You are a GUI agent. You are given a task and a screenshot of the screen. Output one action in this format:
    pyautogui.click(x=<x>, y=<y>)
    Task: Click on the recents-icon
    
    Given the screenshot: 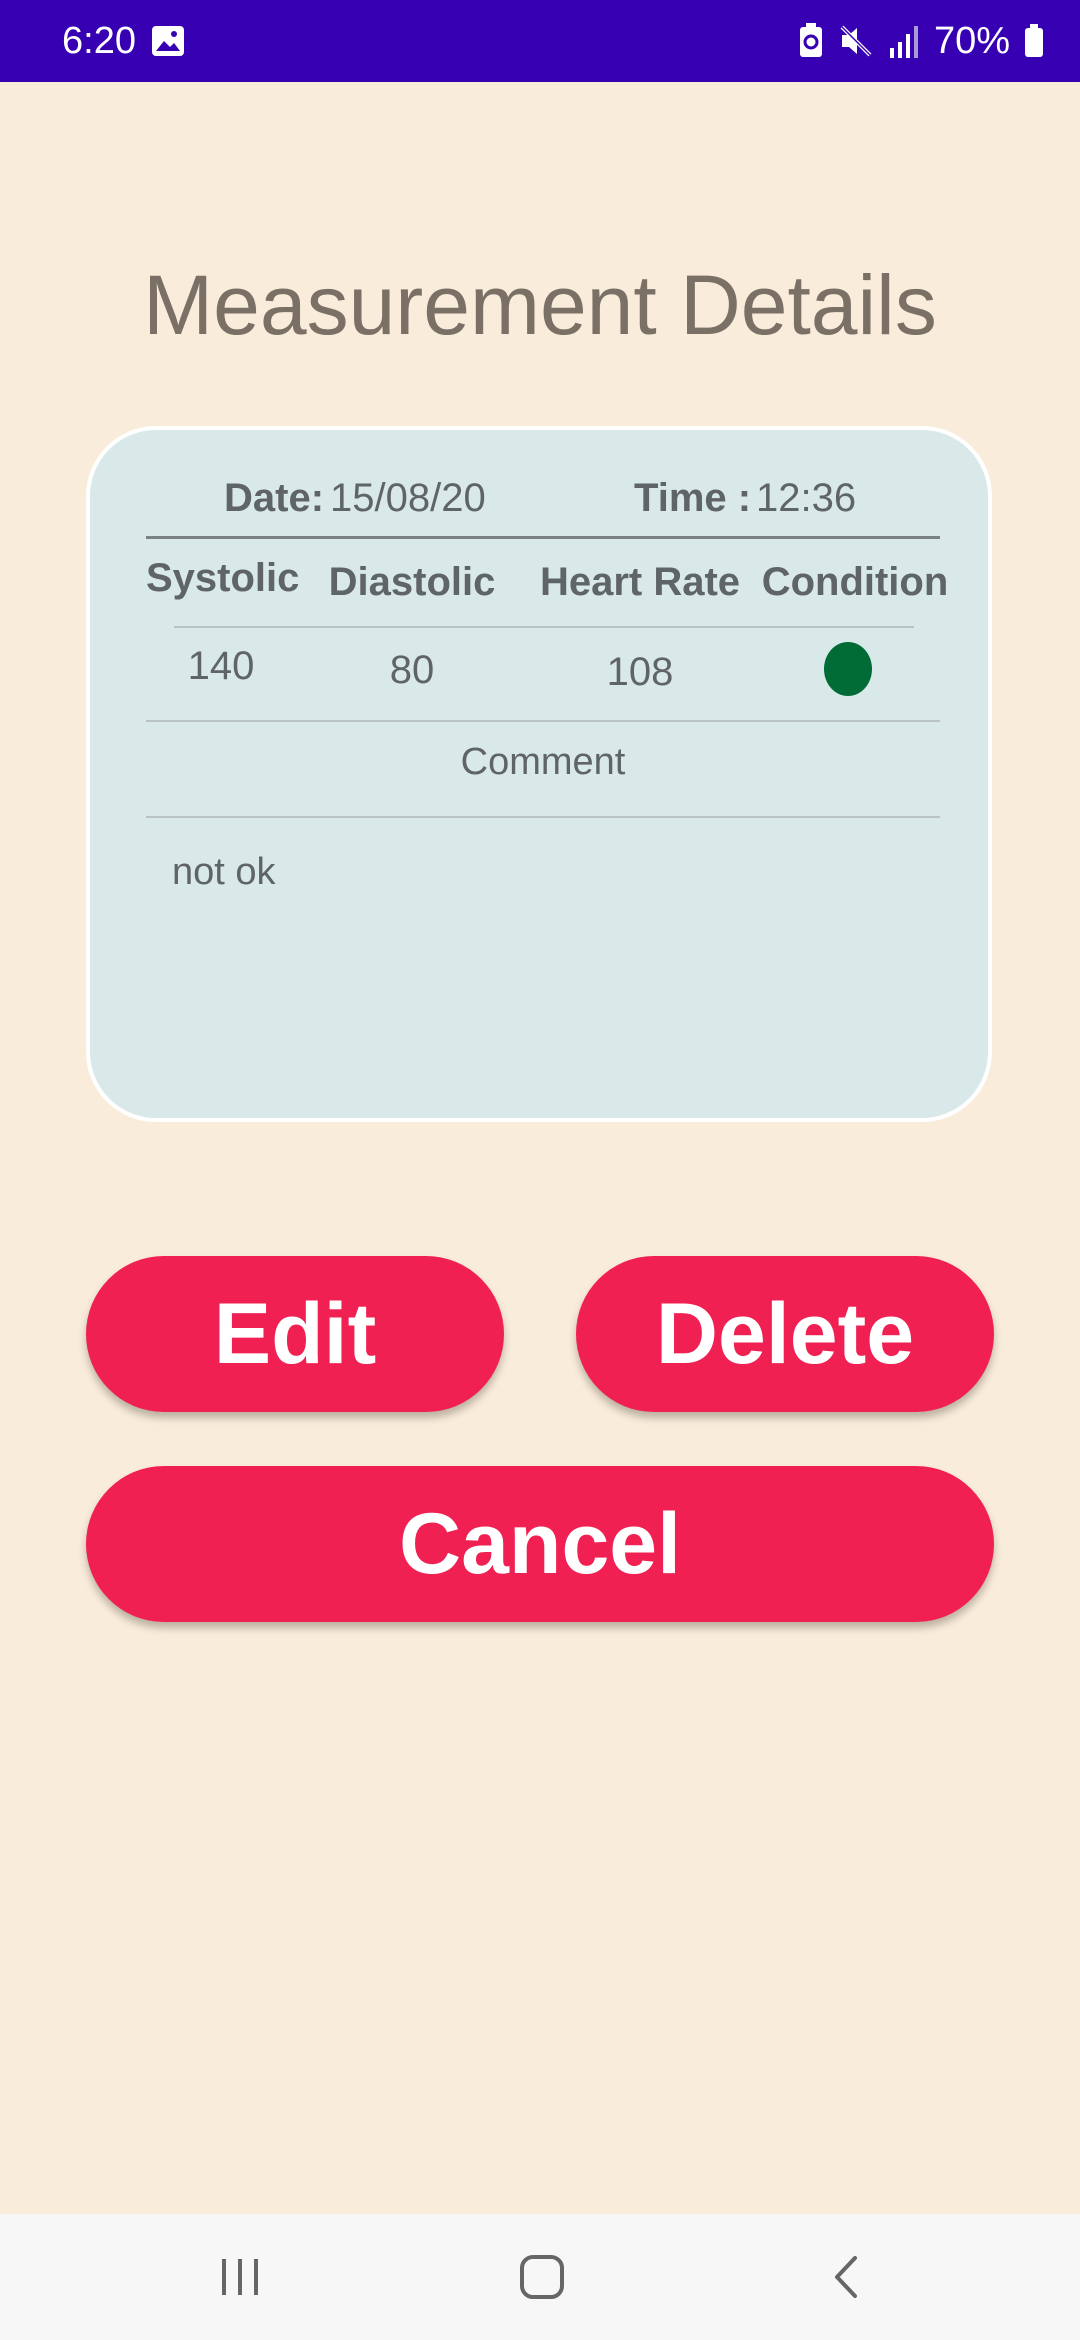 What is the action you would take?
    pyautogui.click(x=240, y=2277)
    